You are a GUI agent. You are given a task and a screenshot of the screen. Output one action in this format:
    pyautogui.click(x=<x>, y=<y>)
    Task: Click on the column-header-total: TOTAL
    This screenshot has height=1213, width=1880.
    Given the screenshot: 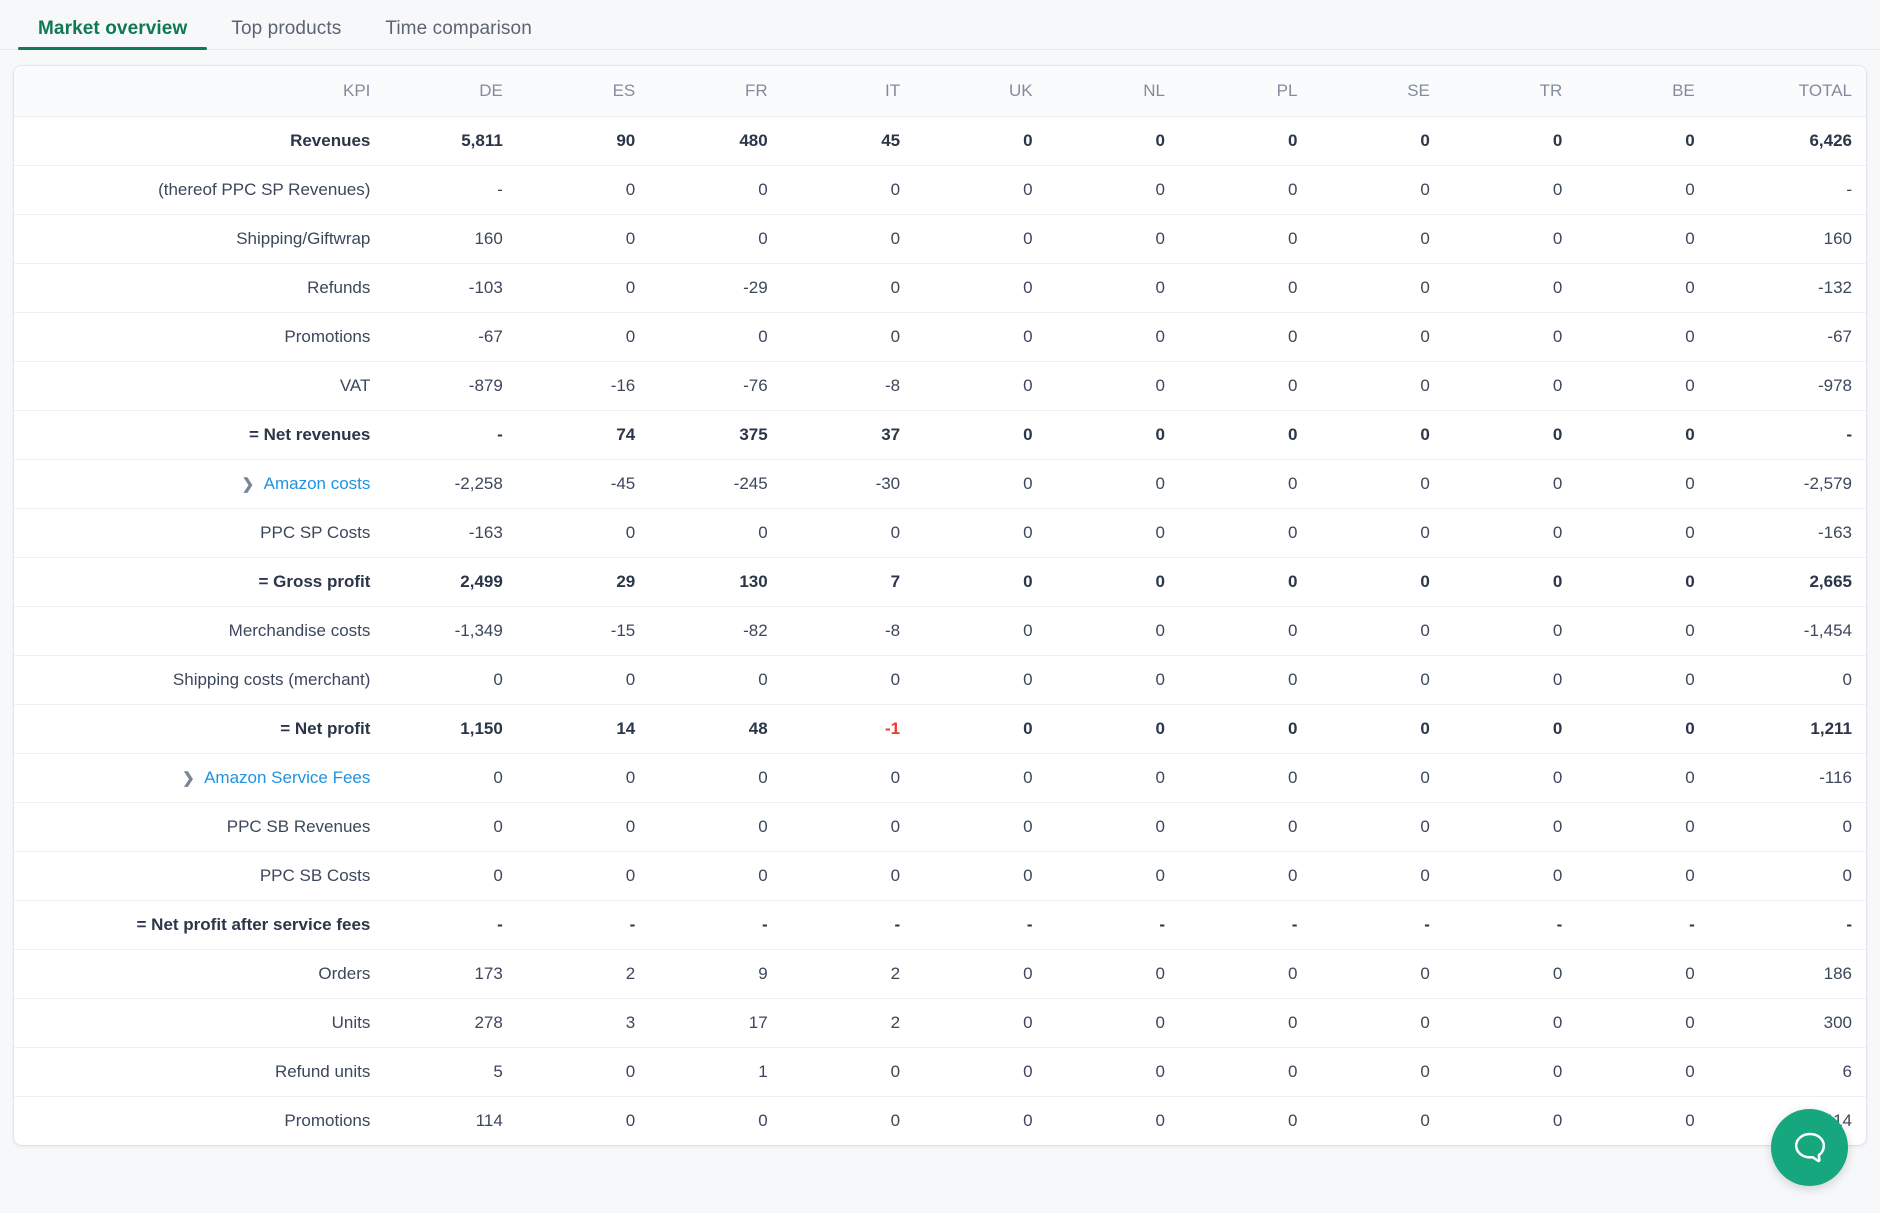 What is the action you would take?
    pyautogui.click(x=1787, y=91)
    